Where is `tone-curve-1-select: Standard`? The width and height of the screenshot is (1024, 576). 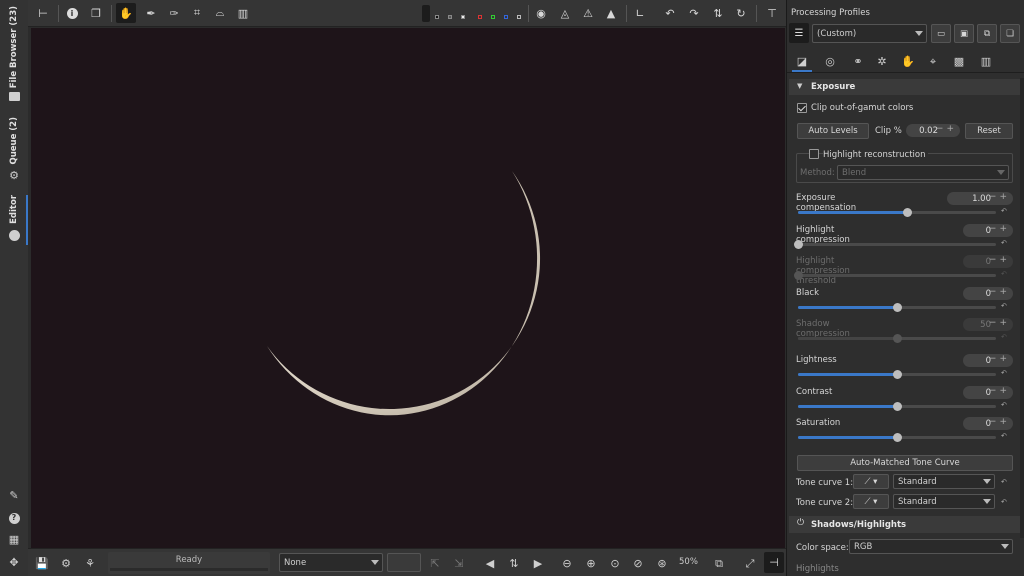
tone-curve-1-select: Standard is located at coordinates (944, 481).